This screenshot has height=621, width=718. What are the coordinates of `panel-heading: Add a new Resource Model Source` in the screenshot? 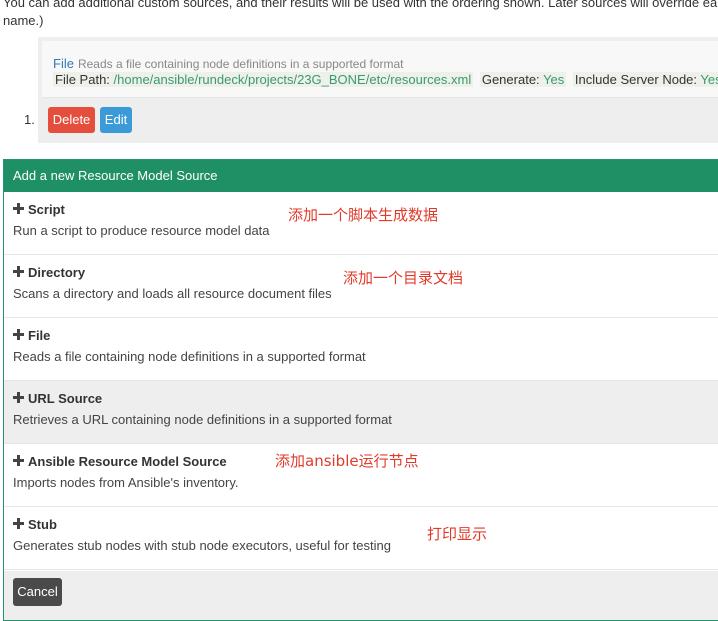 It's located at (361, 176).